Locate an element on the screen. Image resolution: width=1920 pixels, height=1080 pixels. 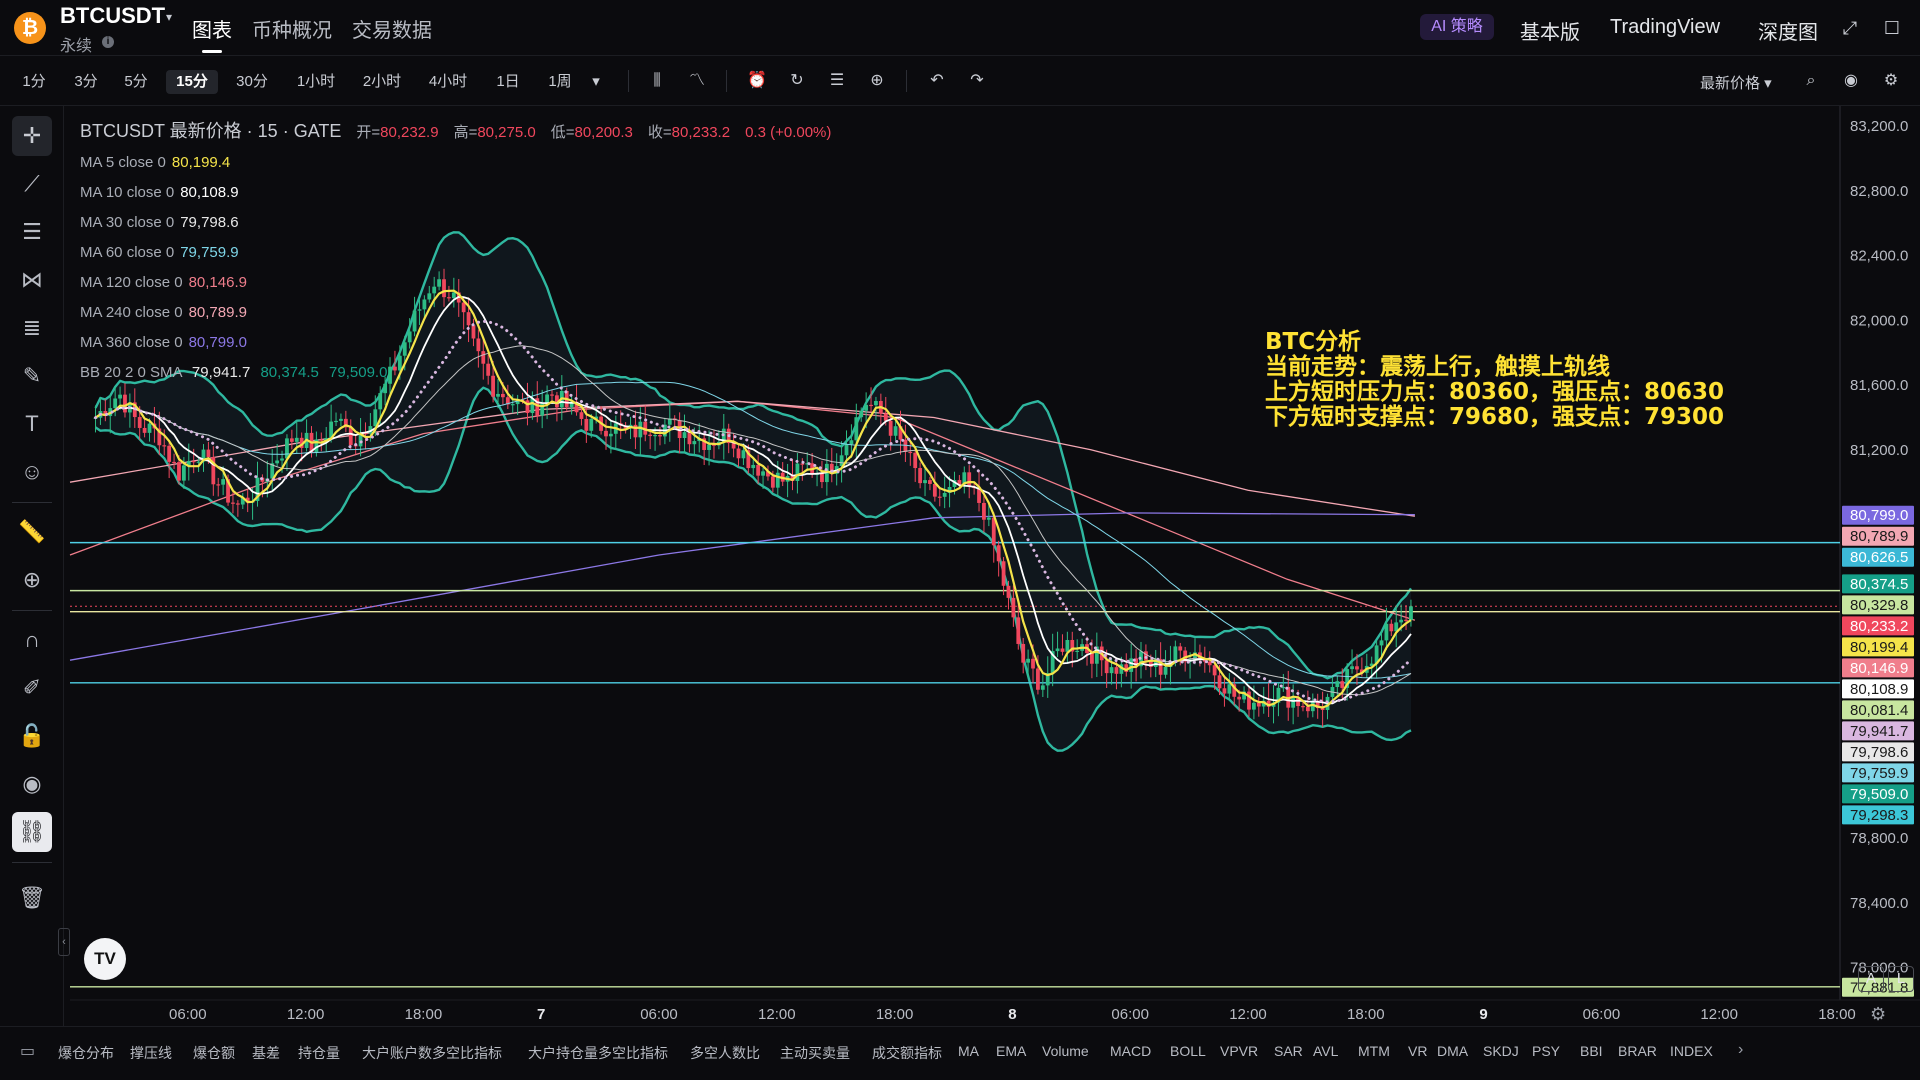
price-tick-label: 81,600.0 is located at coordinates (1879, 385).